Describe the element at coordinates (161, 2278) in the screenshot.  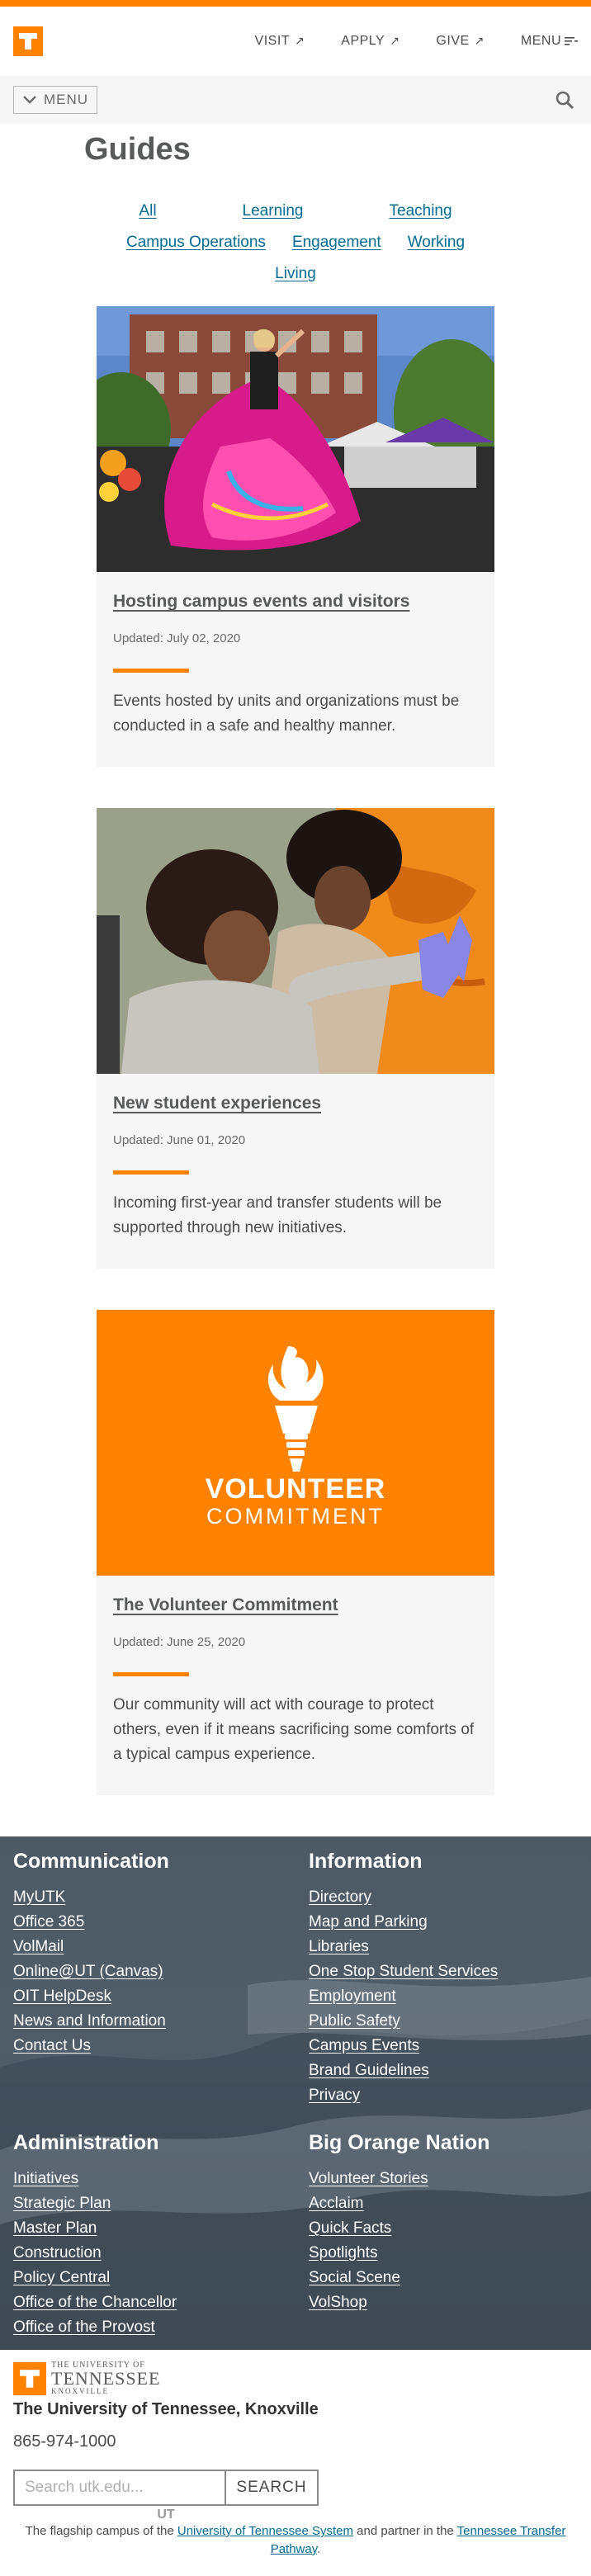
I see `footer-link: Policy Central` at that location.